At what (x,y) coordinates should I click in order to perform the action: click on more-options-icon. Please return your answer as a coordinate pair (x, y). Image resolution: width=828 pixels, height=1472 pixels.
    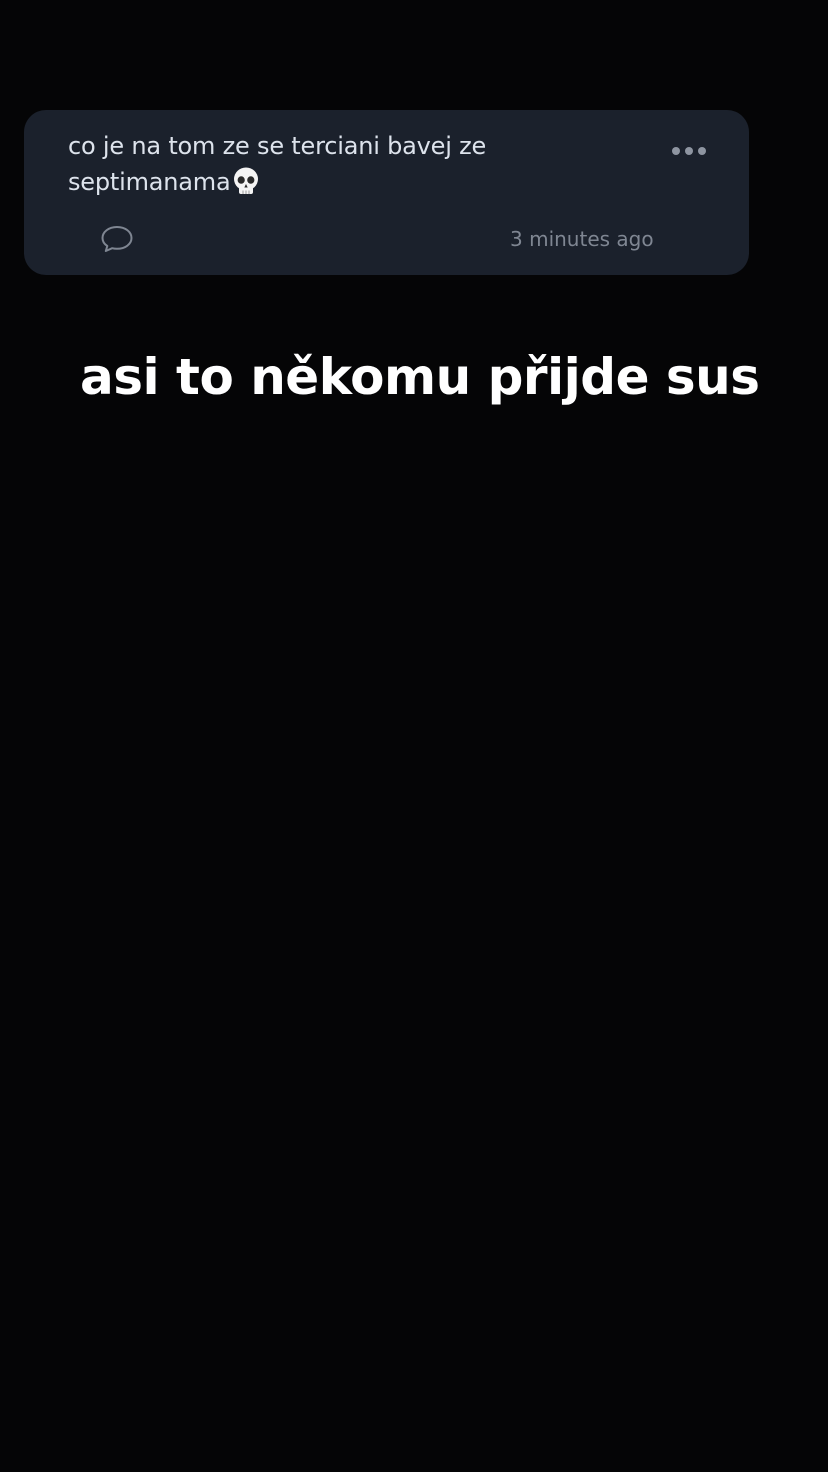
    Looking at the image, I should click on (689, 151).